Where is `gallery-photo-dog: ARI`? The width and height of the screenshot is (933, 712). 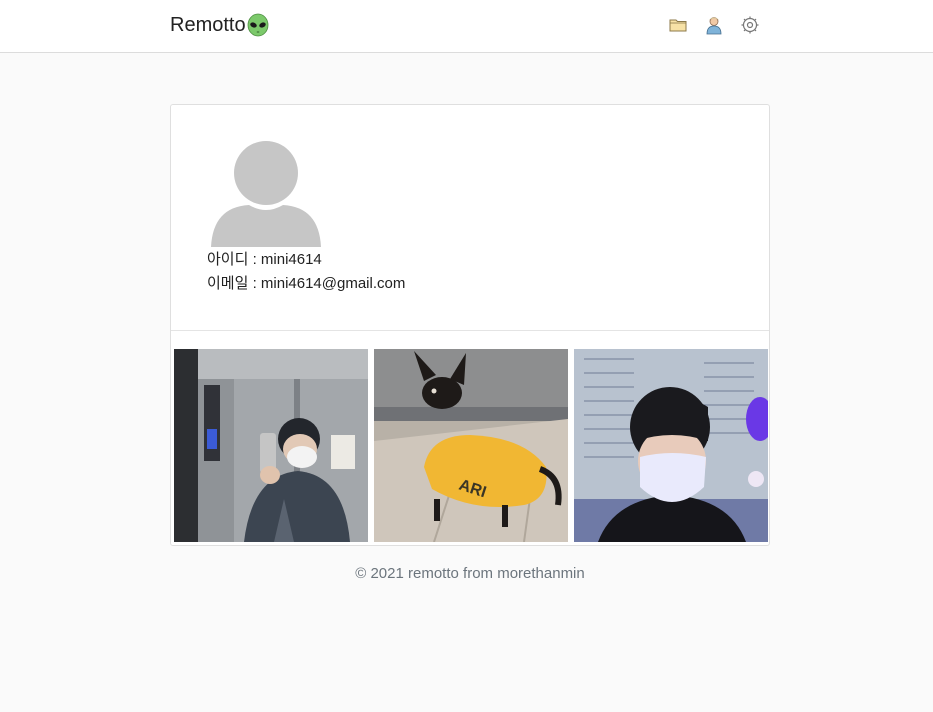
gallery-photo-dog: ARI is located at coordinates (471, 445).